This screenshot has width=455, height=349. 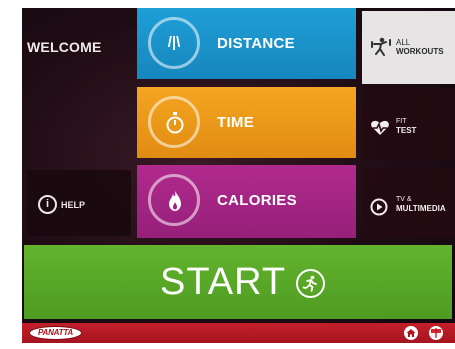 I want to click on fit-test-label: FIT TEST, so click(x=406, y=126).